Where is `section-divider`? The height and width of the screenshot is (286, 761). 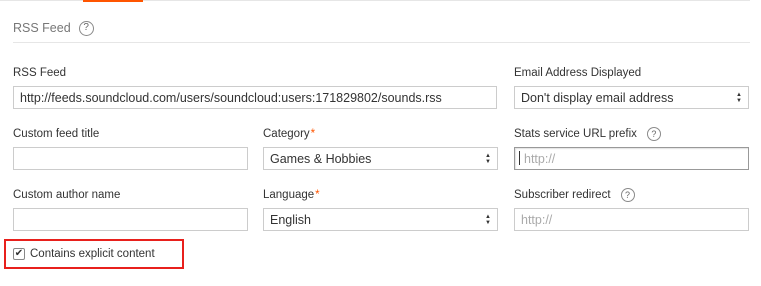 section-divider is located at coordinates (381, 42).